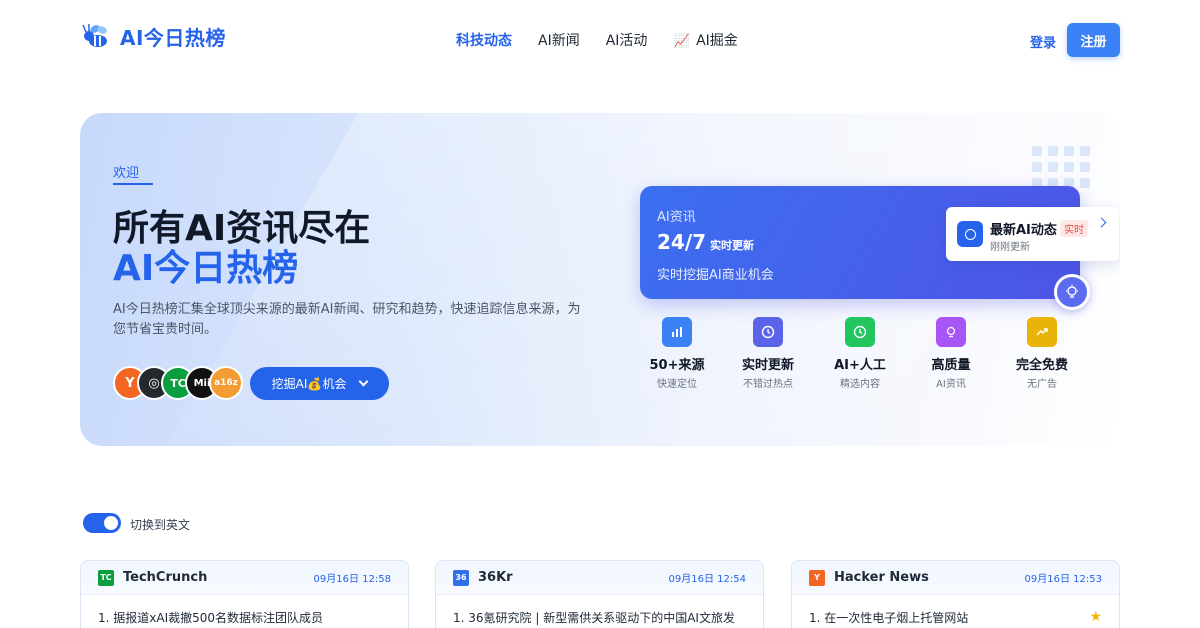 The image size is (1200, 628). Describe the element at coordinates (363, 381) in the screenshot. I see `chevron-down-icon` at that location.